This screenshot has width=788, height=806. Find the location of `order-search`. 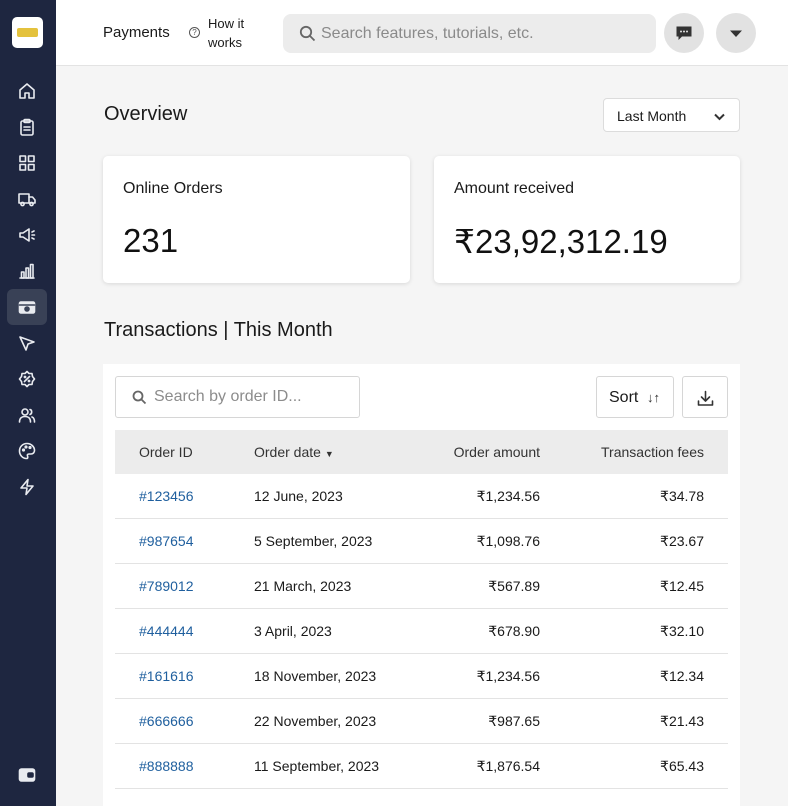

order-search is located at coordinates (237, 397).